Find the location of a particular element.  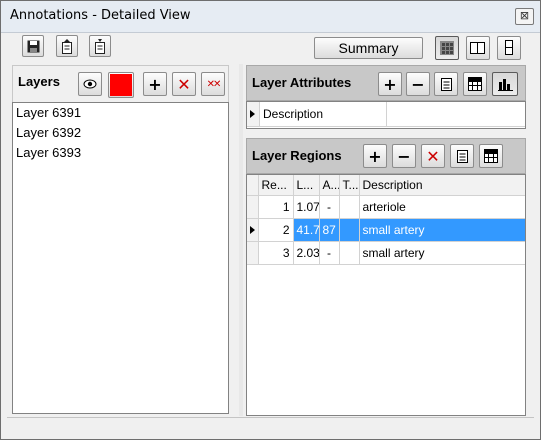

region-notes-button is located at coordinates (462, 156).